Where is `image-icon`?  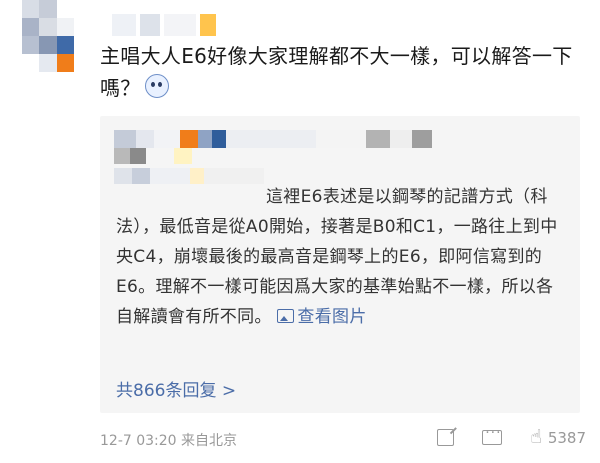
image-icon is located at coordinates (286, 316).